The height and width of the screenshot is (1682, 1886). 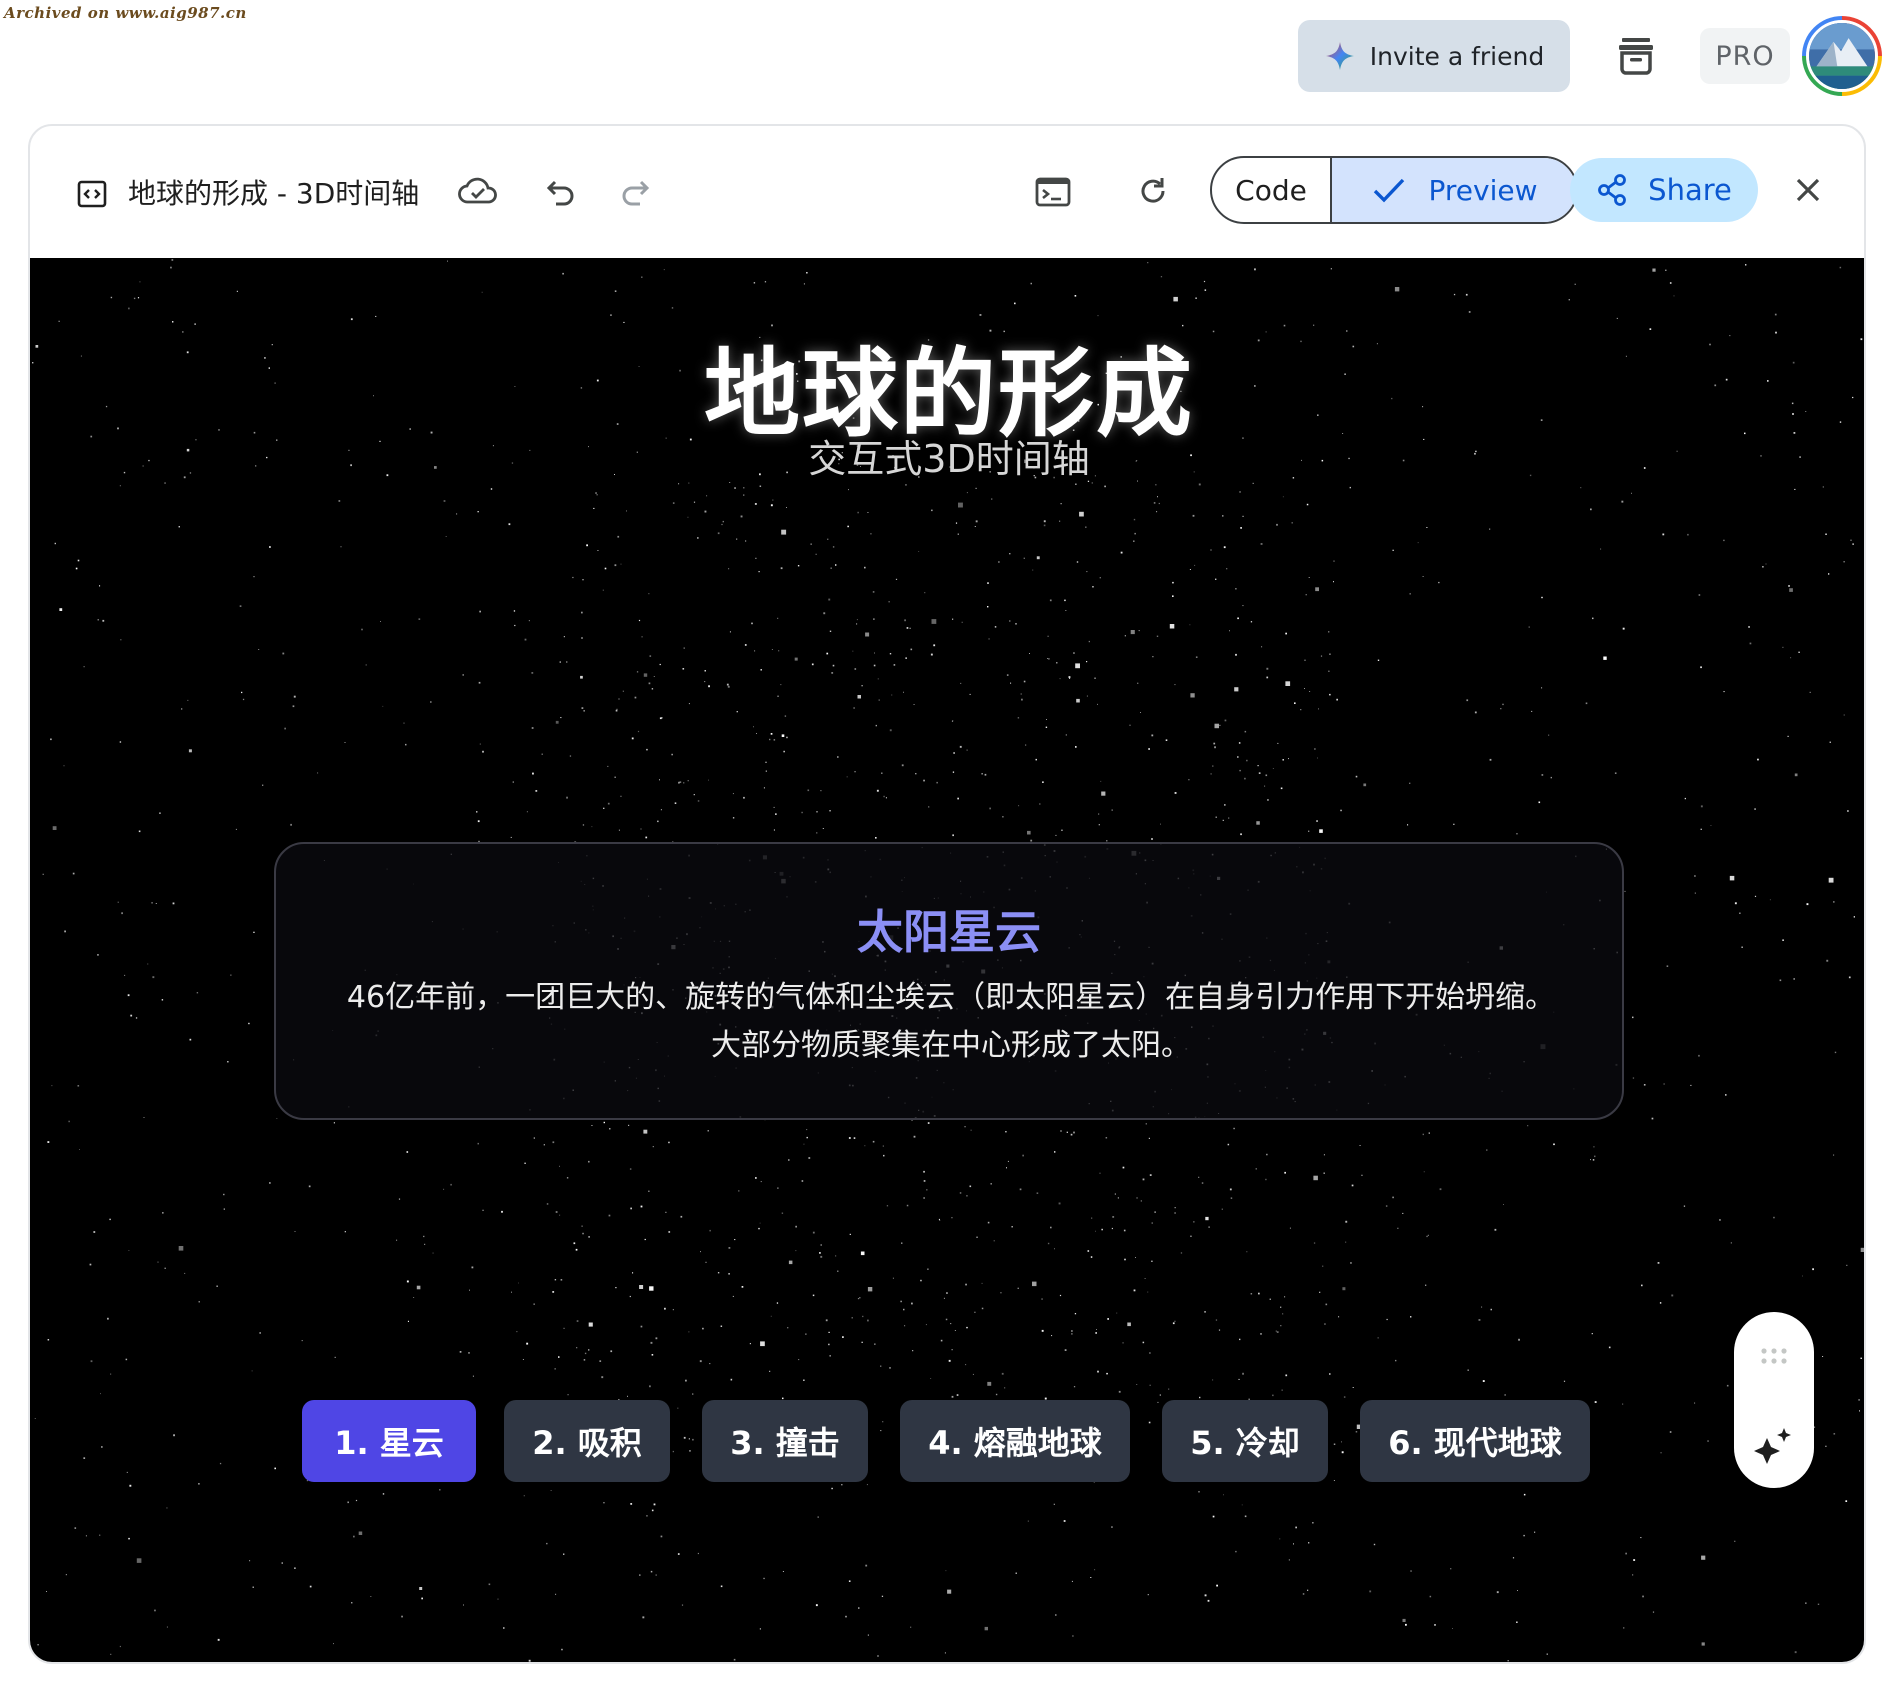 I want to click on close-icon, so click(x=1808, y=190).